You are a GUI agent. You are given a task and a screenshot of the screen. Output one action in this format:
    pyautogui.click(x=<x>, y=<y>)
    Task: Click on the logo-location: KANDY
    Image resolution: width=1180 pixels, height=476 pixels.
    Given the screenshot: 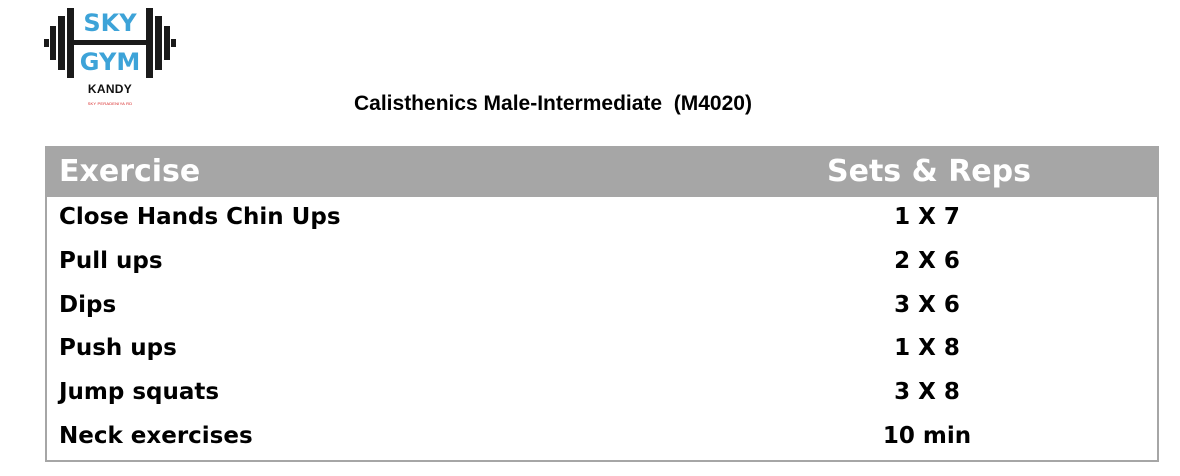 What is the action you would take?
    pyautogui.click(x=110, y=89)
    